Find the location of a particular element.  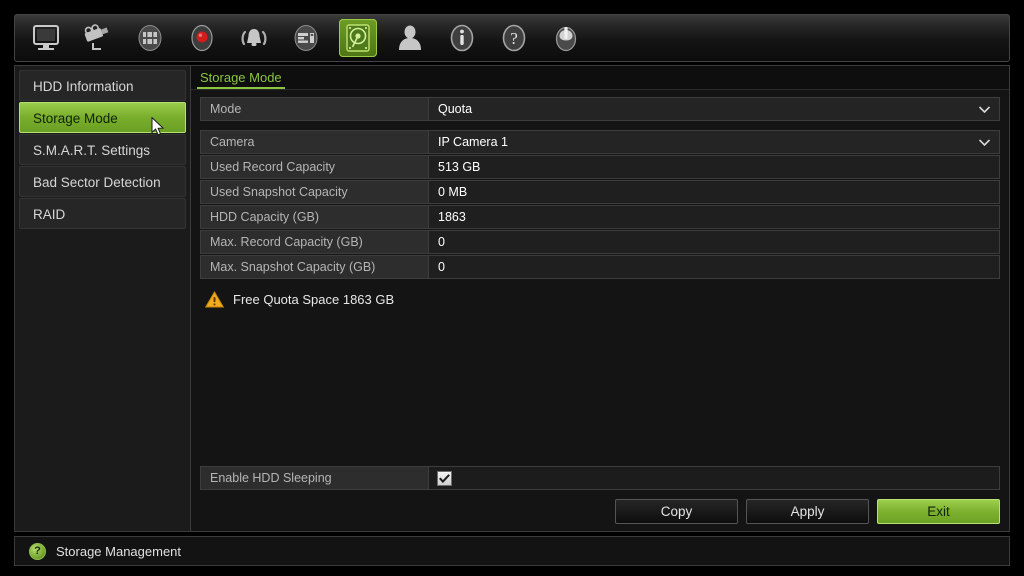

hdd-capacity-label: HDD Capacity (GB) is located at coordinates (314, 217).